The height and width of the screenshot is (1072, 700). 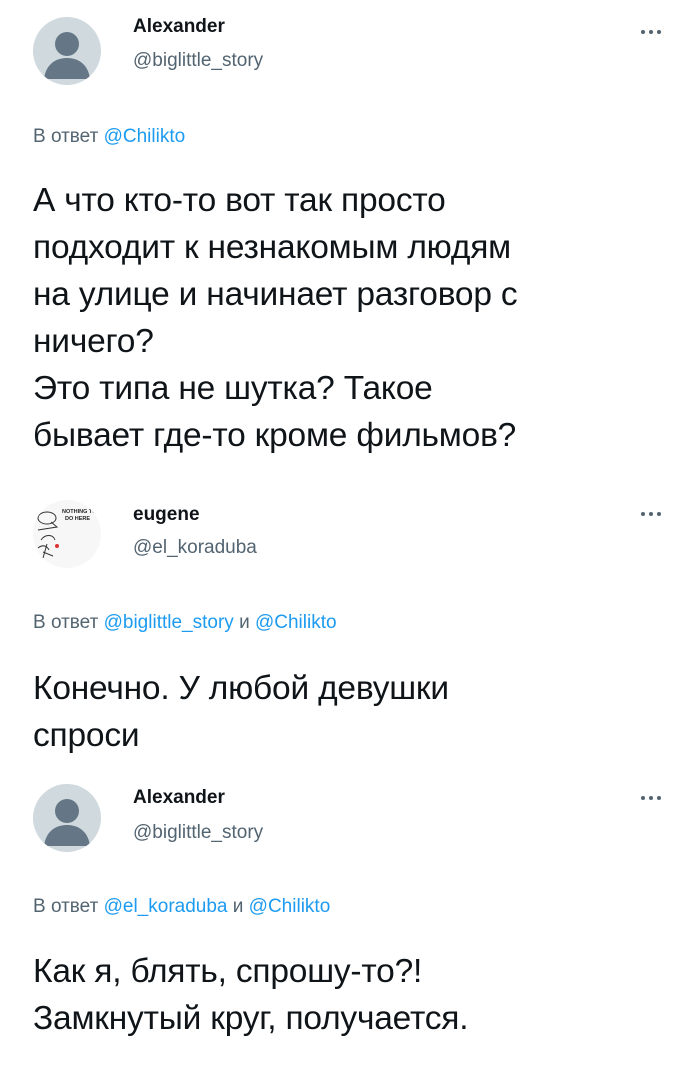 I want to click on meme-sketch-avatar: NOTHING TO DO HERE, so click(x=67, y=534).